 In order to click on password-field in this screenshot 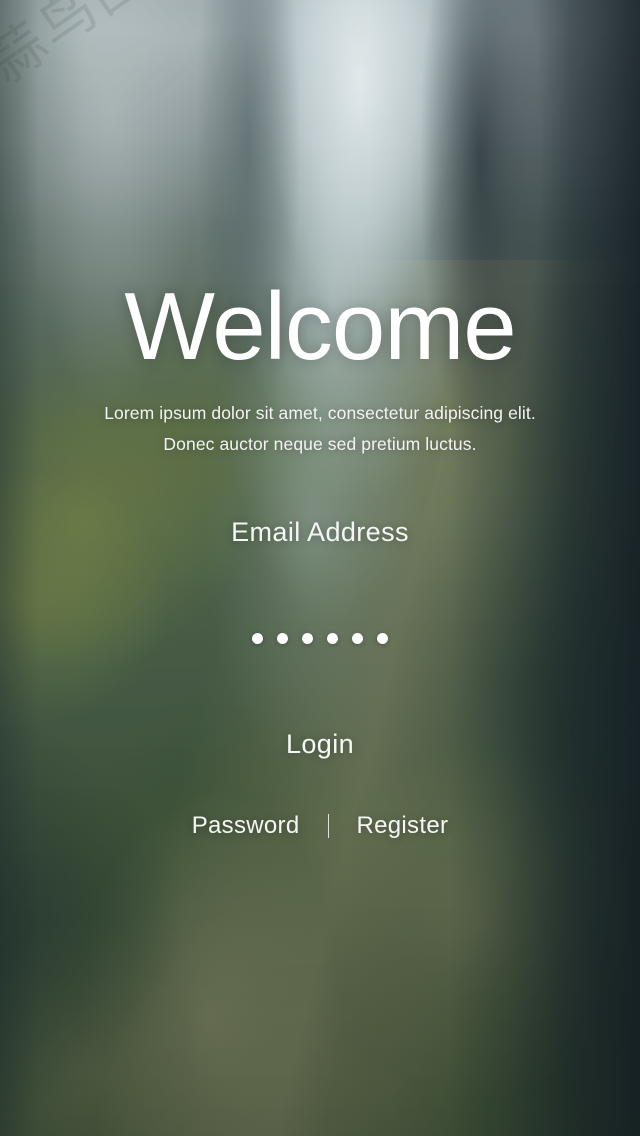, I will do `click(320, 638)`.